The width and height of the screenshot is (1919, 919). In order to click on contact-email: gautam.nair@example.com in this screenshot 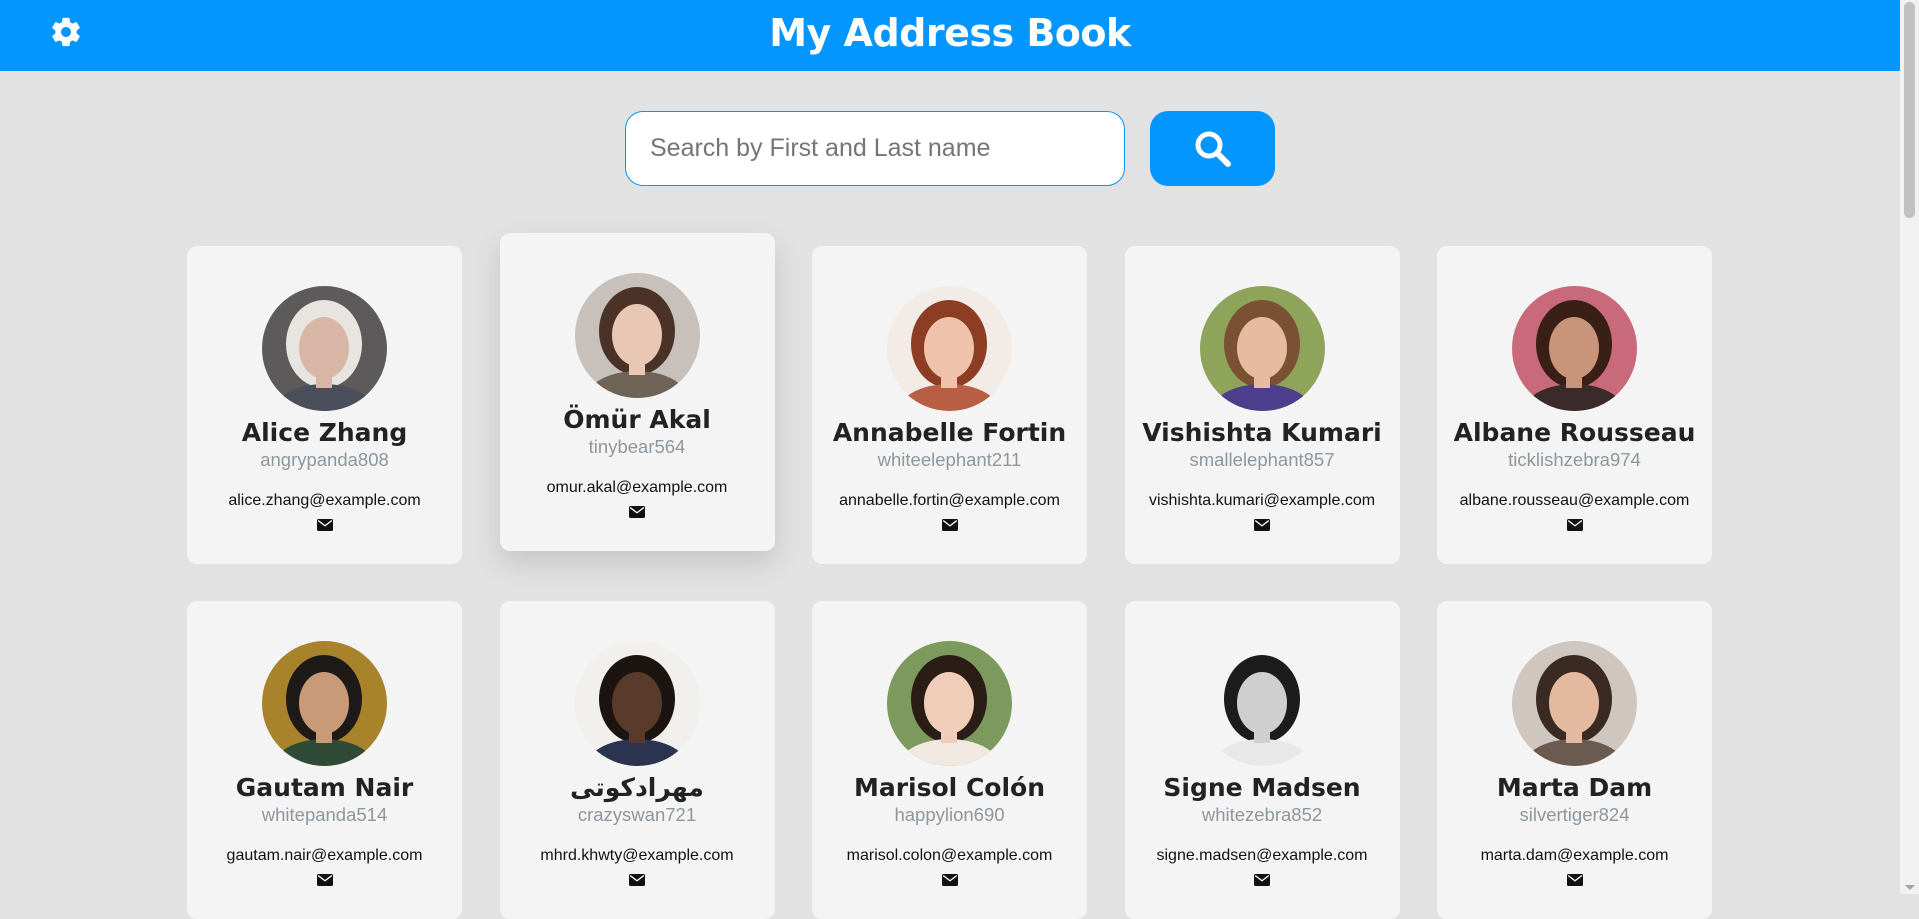, I will do `click(324, 855)`.